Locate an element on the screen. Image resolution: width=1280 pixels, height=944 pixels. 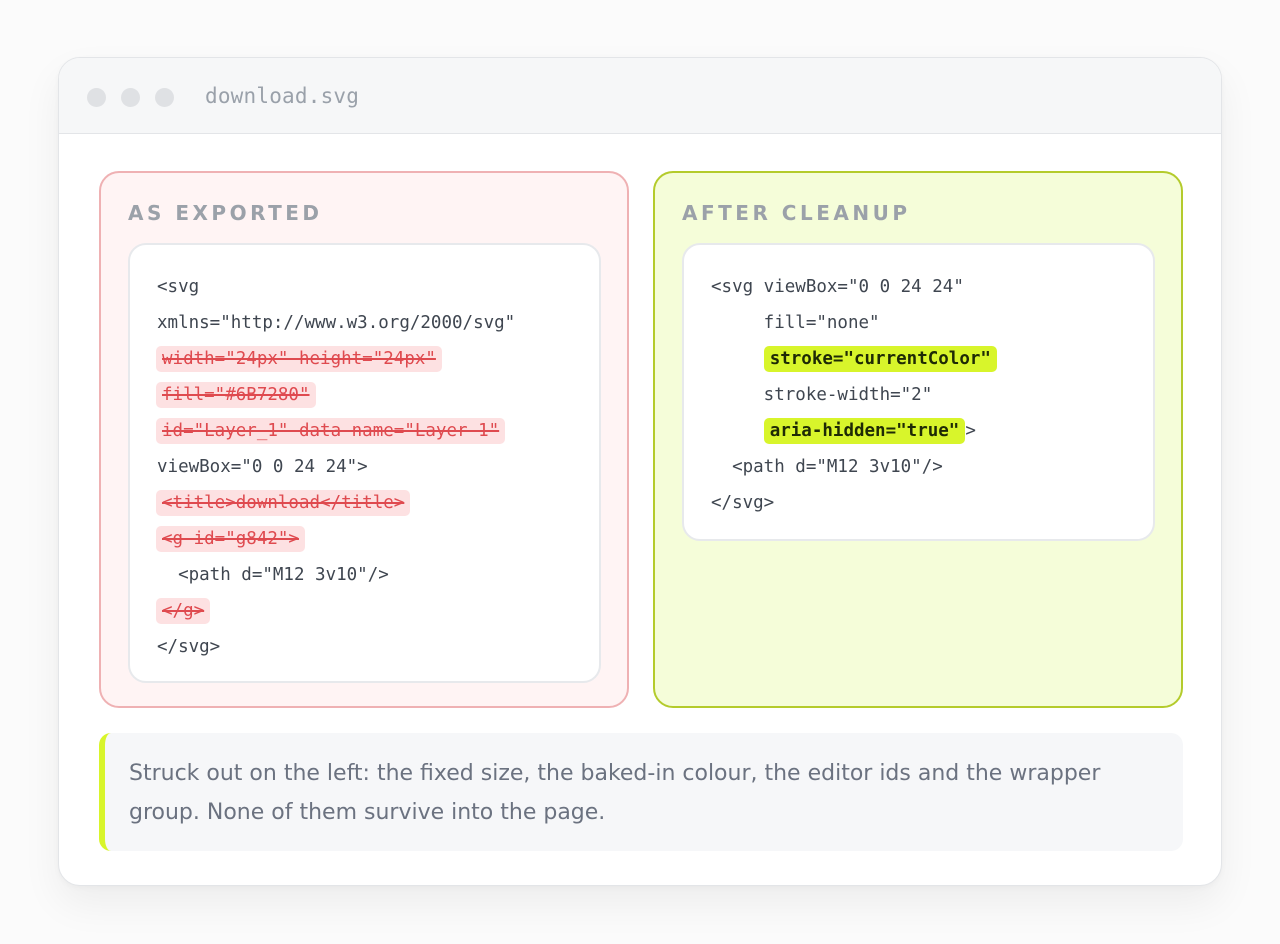
window-close-dot is located at coordinates (96, 97).